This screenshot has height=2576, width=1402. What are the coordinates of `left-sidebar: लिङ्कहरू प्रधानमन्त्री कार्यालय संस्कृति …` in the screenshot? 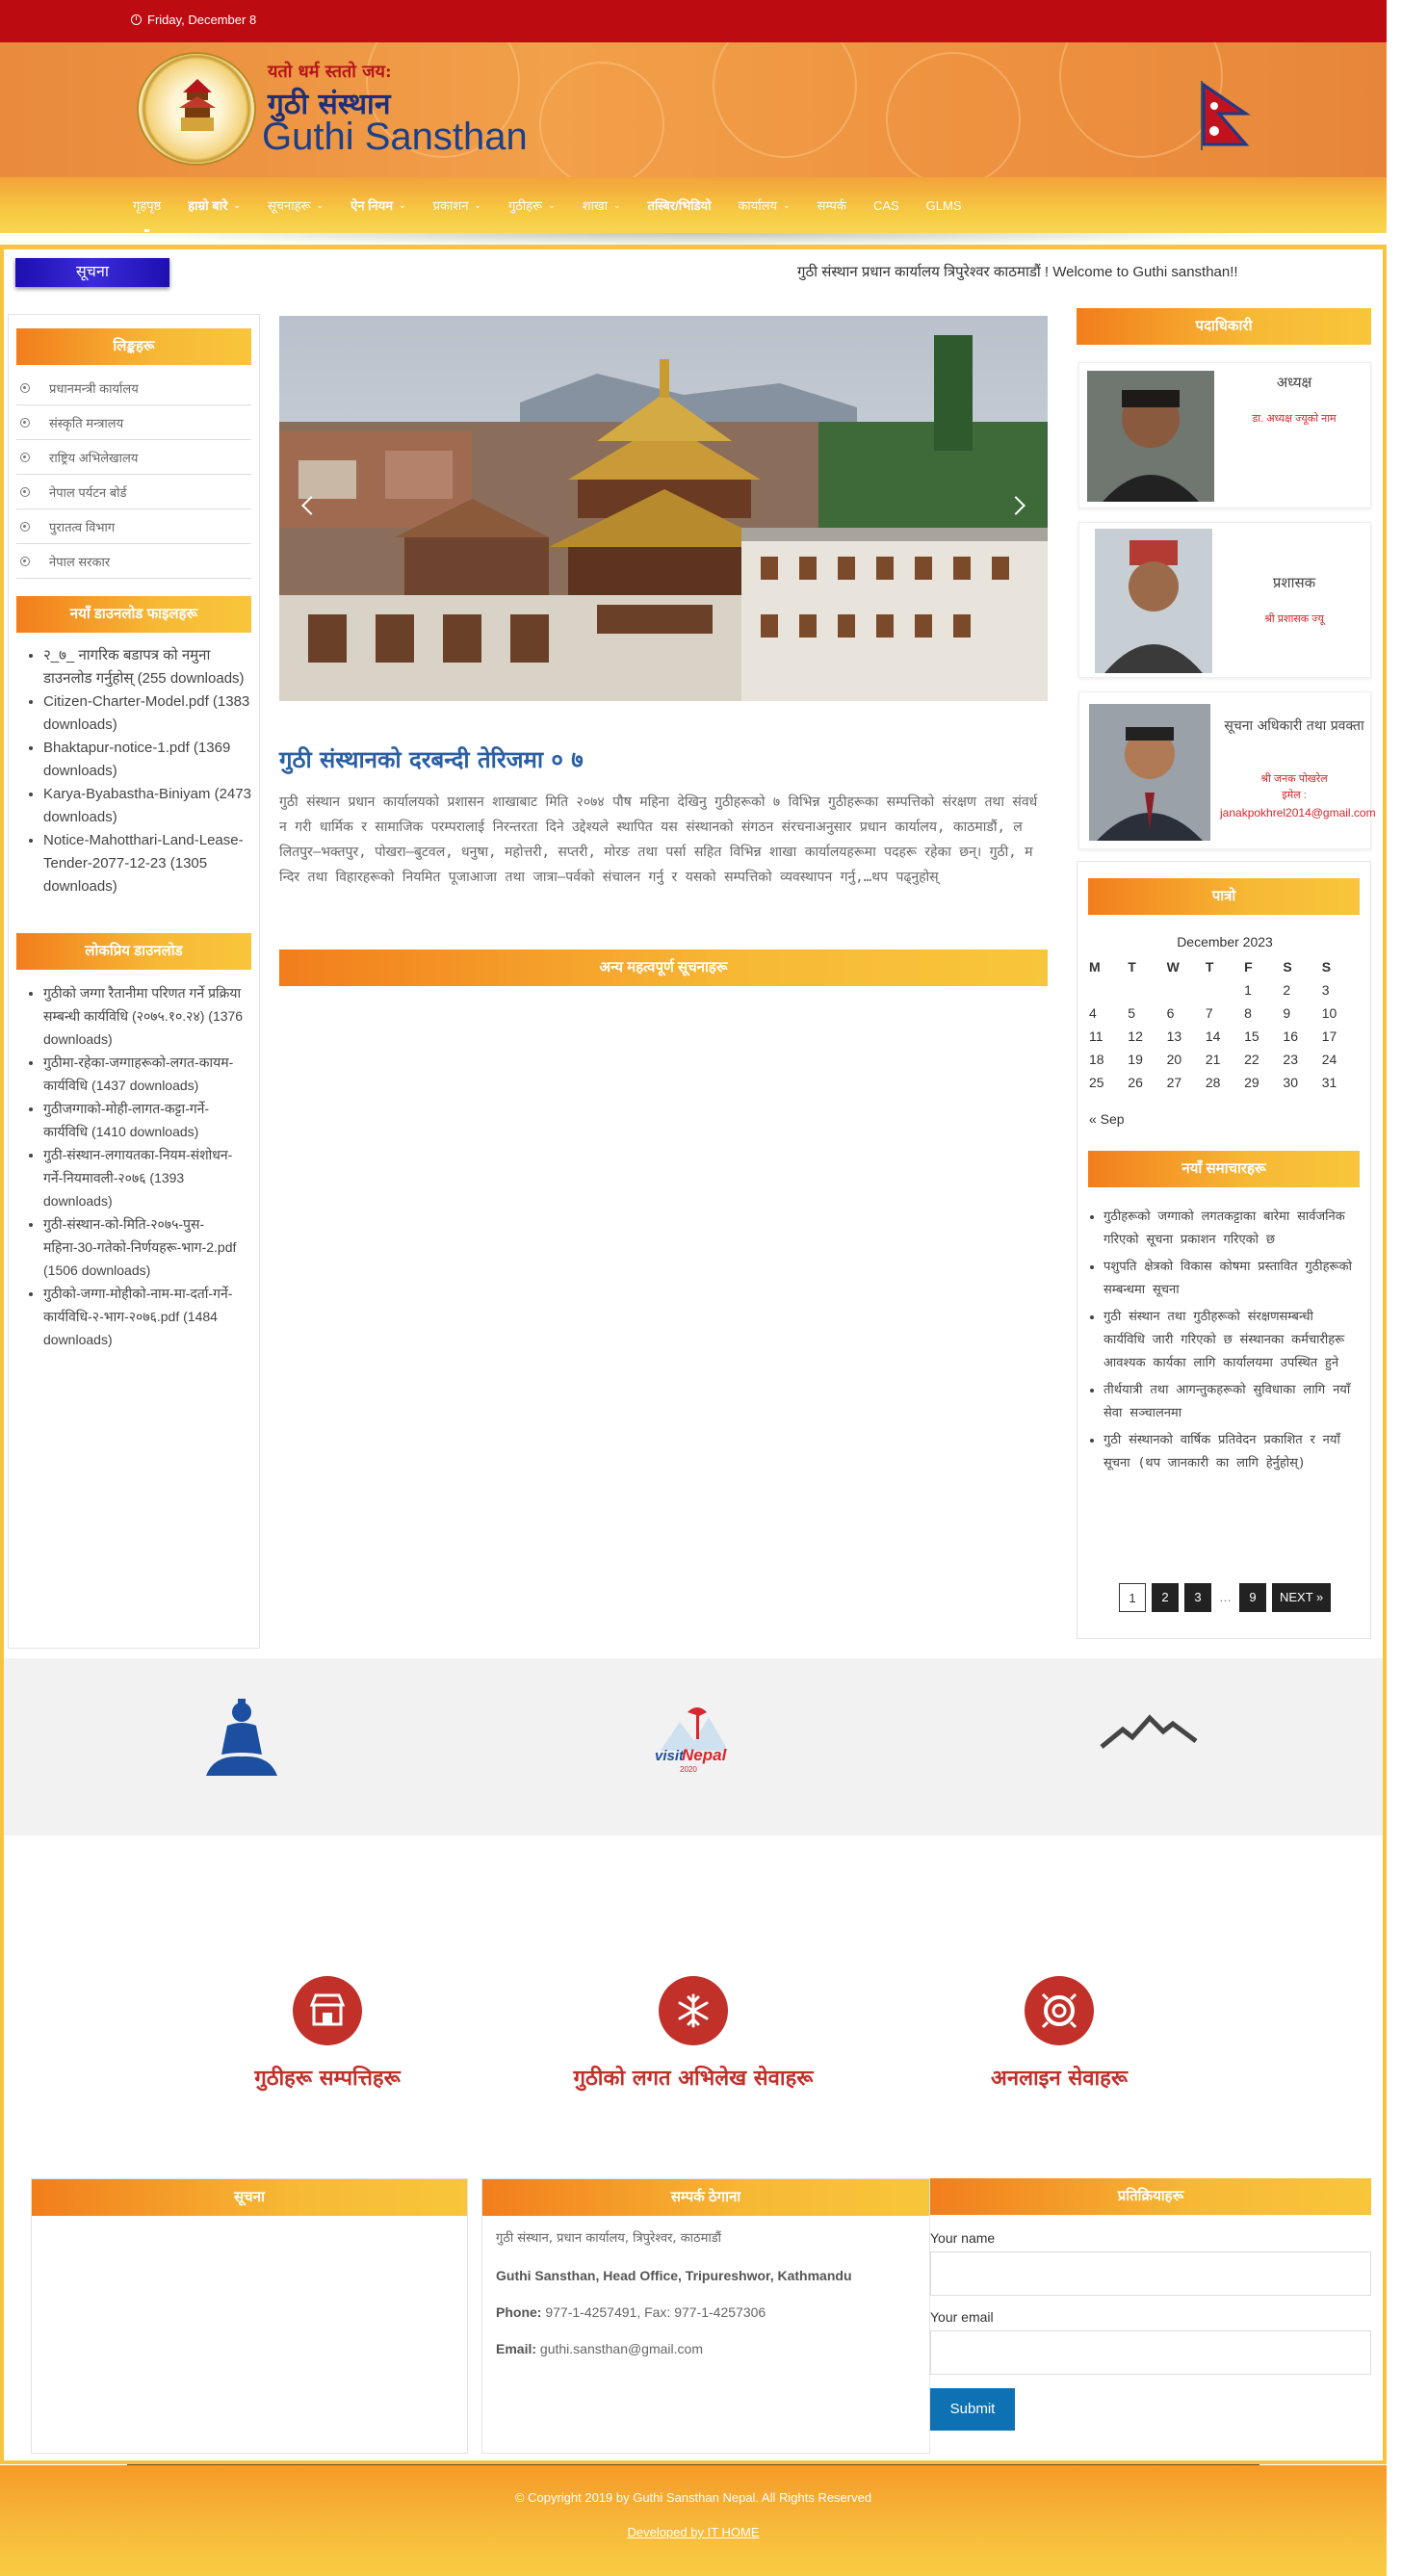 It's located at (134, 981).